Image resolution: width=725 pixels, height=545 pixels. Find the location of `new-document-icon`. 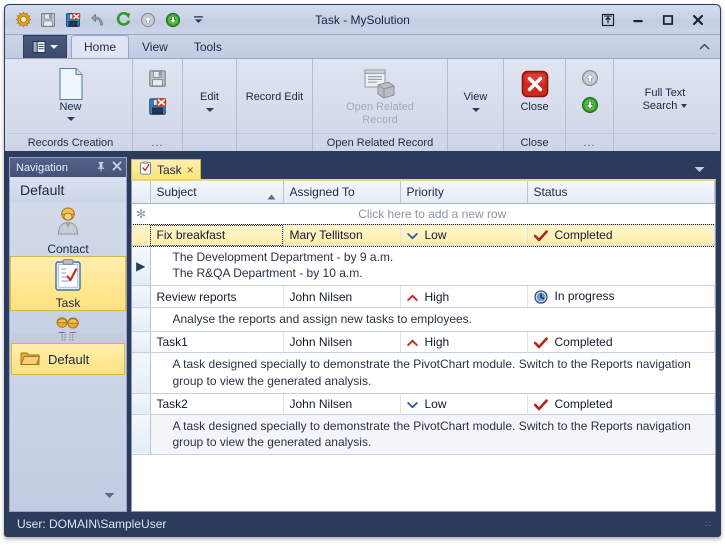

new-document-icon is located at coordinates (71, 84).